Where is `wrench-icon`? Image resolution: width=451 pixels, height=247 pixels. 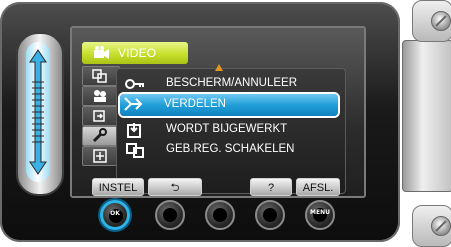
wrench-icon is located at coordinates (99, 135).